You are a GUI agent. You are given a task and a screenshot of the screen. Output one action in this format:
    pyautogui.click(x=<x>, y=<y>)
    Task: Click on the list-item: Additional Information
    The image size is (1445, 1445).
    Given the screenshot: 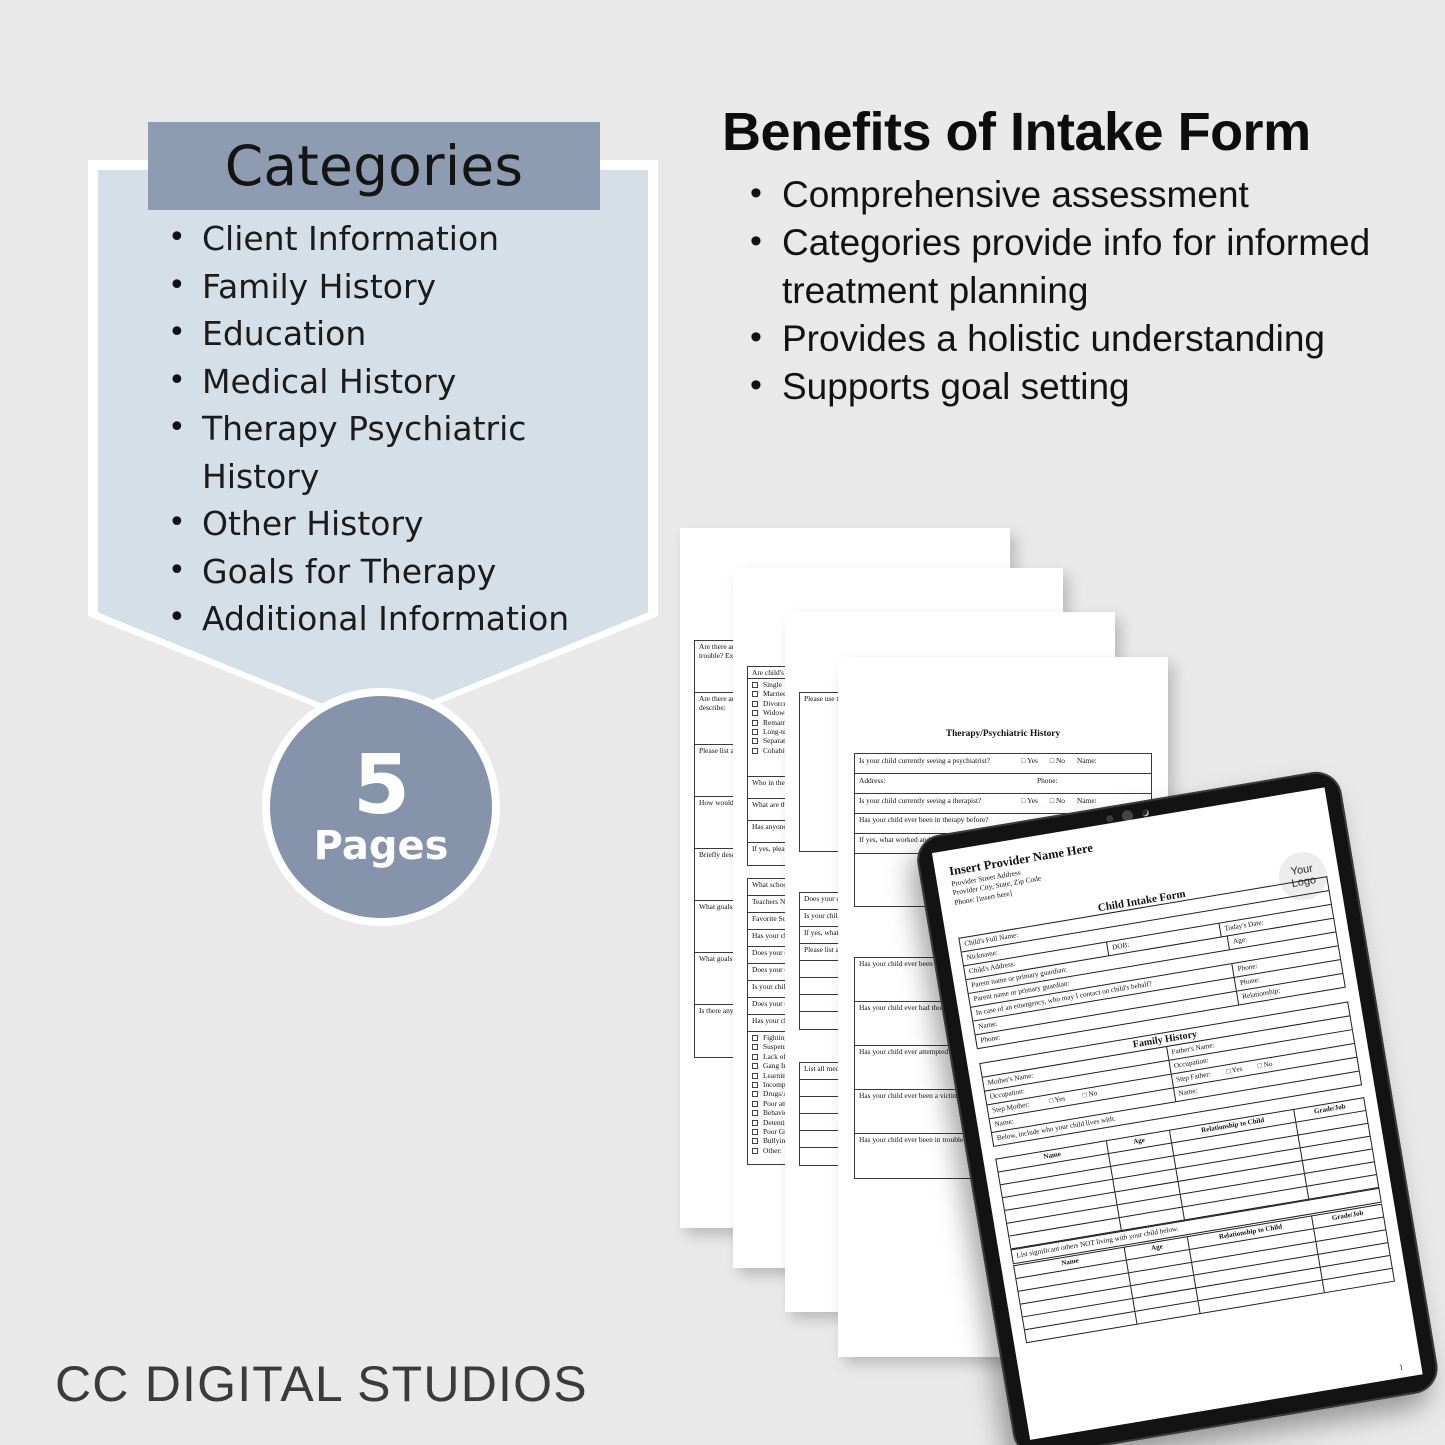 What is the action you would take?
    pyautogui.click(x=395, y=618)
    